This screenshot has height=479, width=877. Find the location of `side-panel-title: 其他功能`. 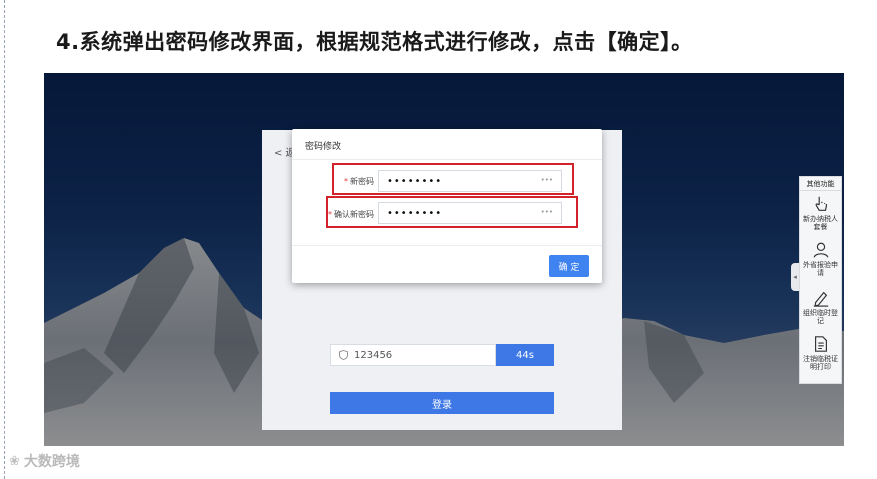

side-panel-title: 其他功能 is located at coordinates (820, 184).